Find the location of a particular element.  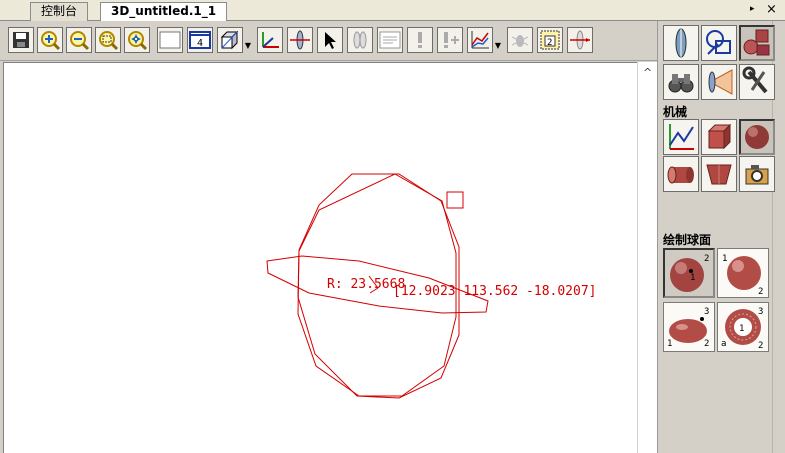

cylinder-icon is located at coordinates (680, 175).